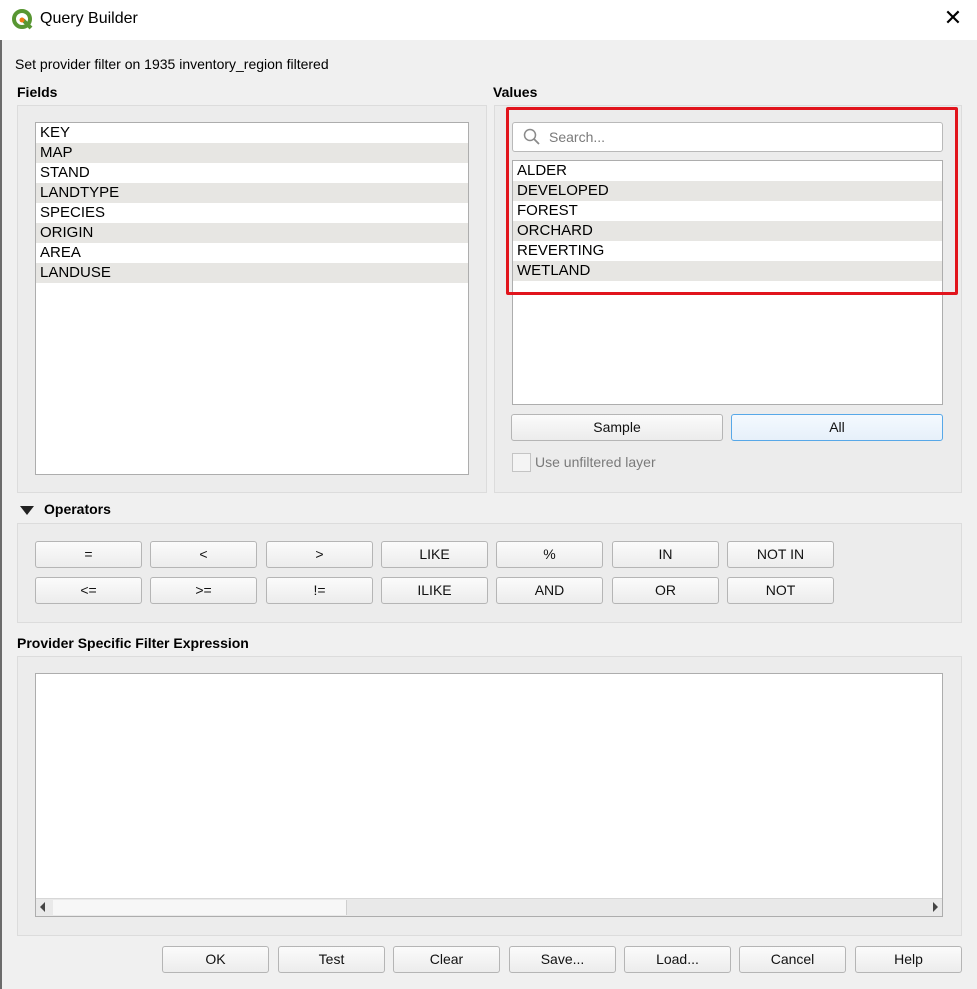  What do you see at coordinates (727, 211) in the screenshot?
I see `list-item: FOREST` at bounding box center [727, 211].